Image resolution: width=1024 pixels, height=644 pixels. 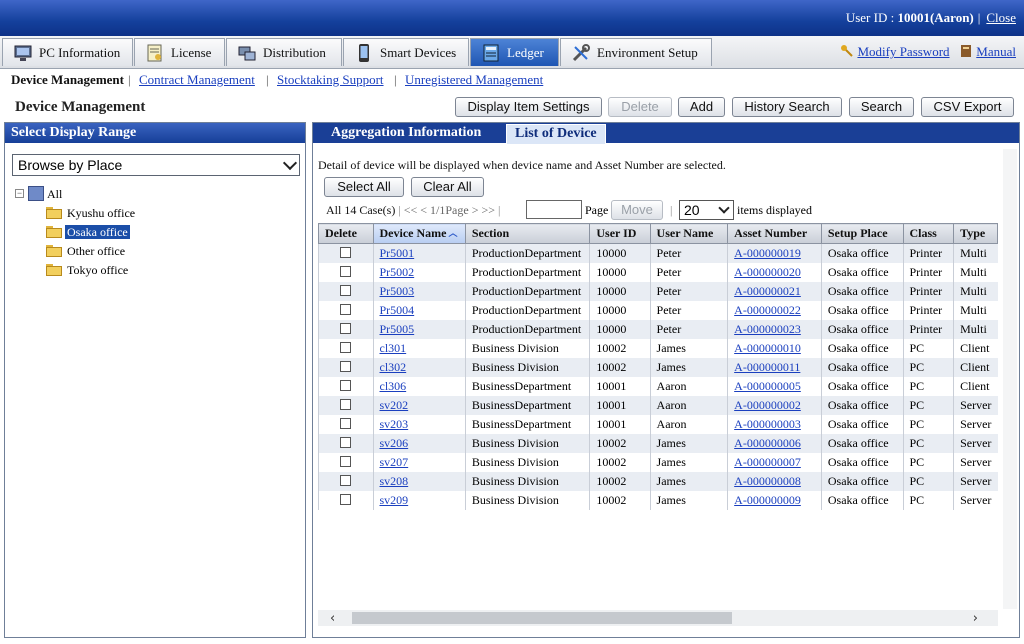 I want to click on vertical-scrollbar, so click(x=1010, y=379).